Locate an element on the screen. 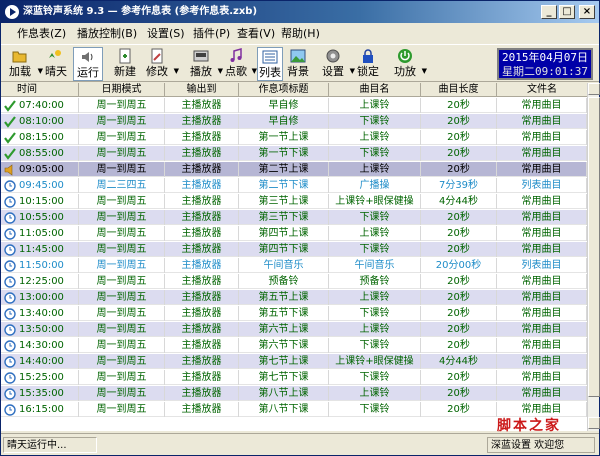 The image size is (600, 456). list-button: 列表 is located at coordinates (270, 64).